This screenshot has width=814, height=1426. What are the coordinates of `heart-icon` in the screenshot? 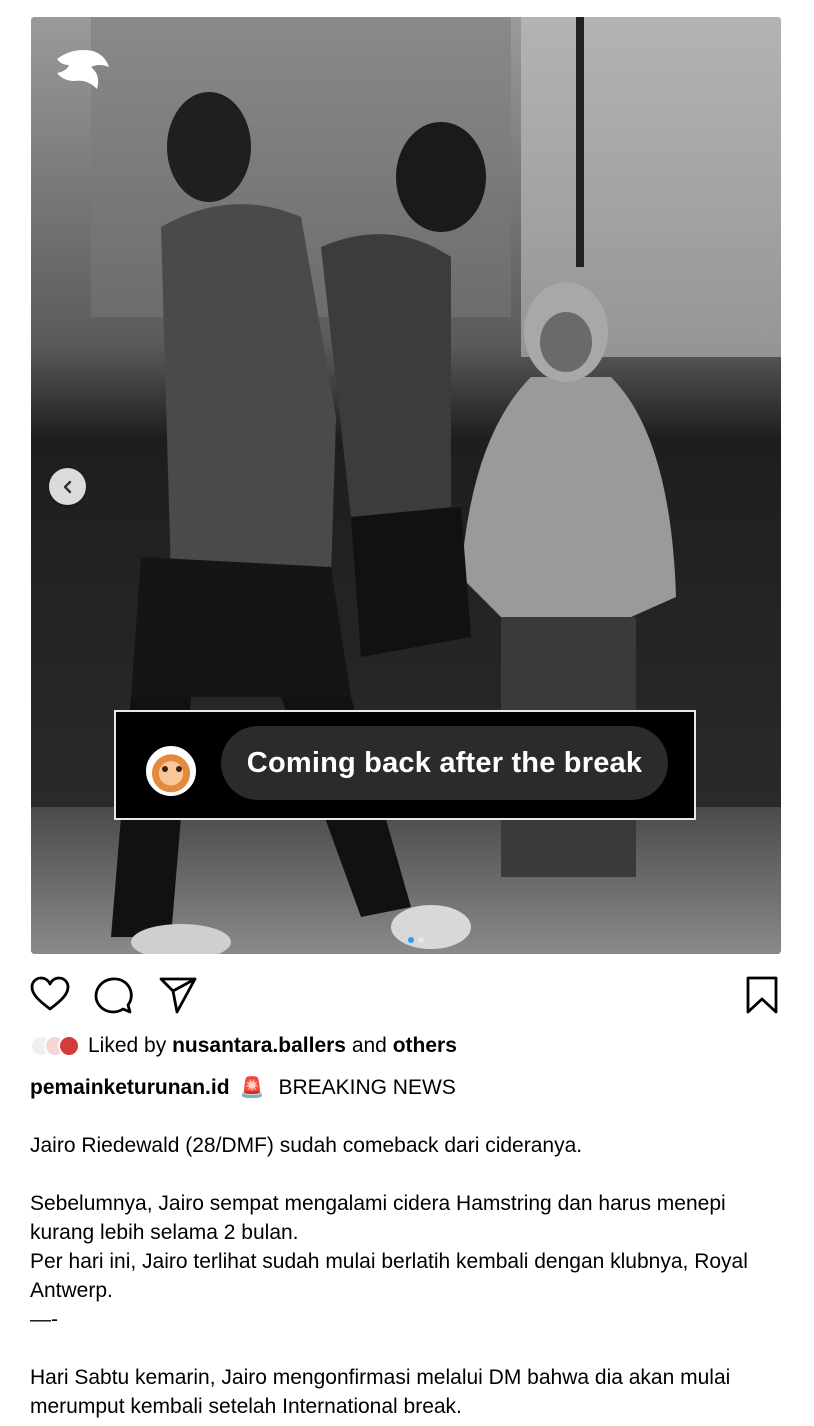 It's located at (50, 993).